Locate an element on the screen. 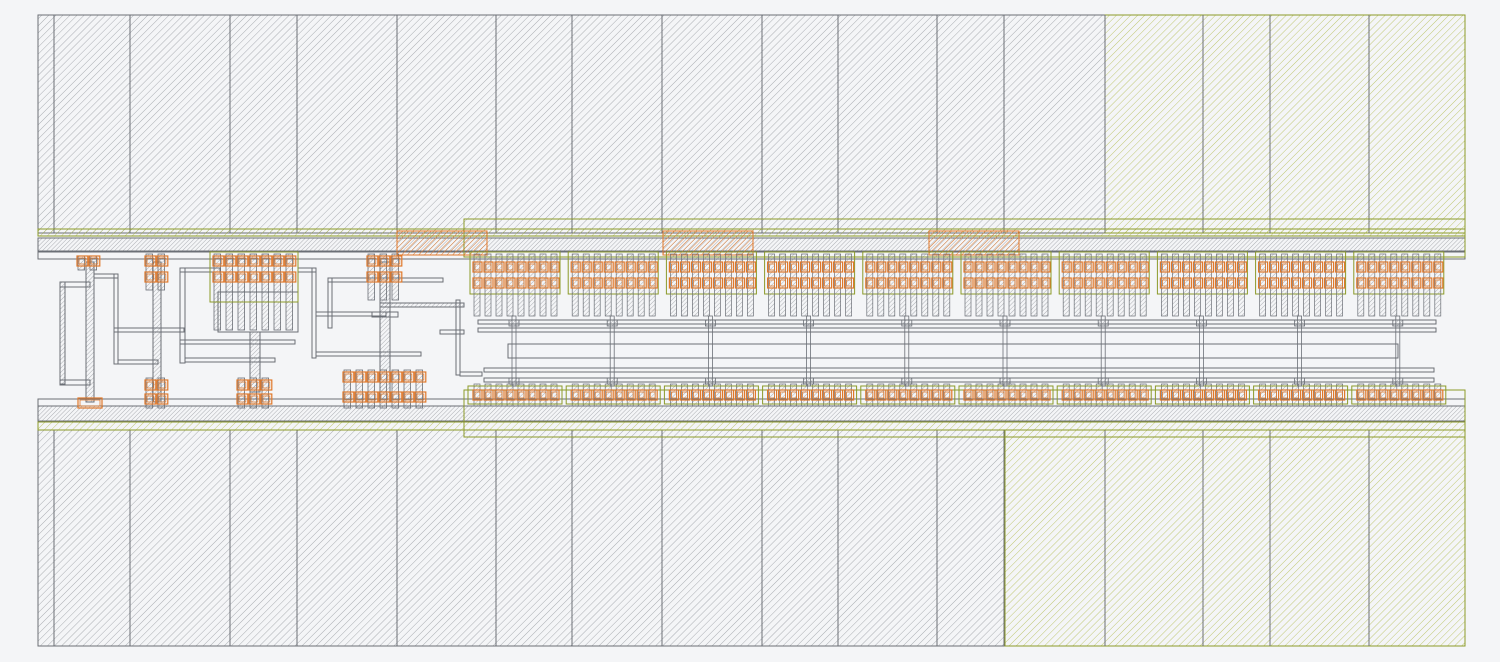 The height and width of the screenshot is (662, 1500). driver-array-buses is located at coordinates (957, 351).